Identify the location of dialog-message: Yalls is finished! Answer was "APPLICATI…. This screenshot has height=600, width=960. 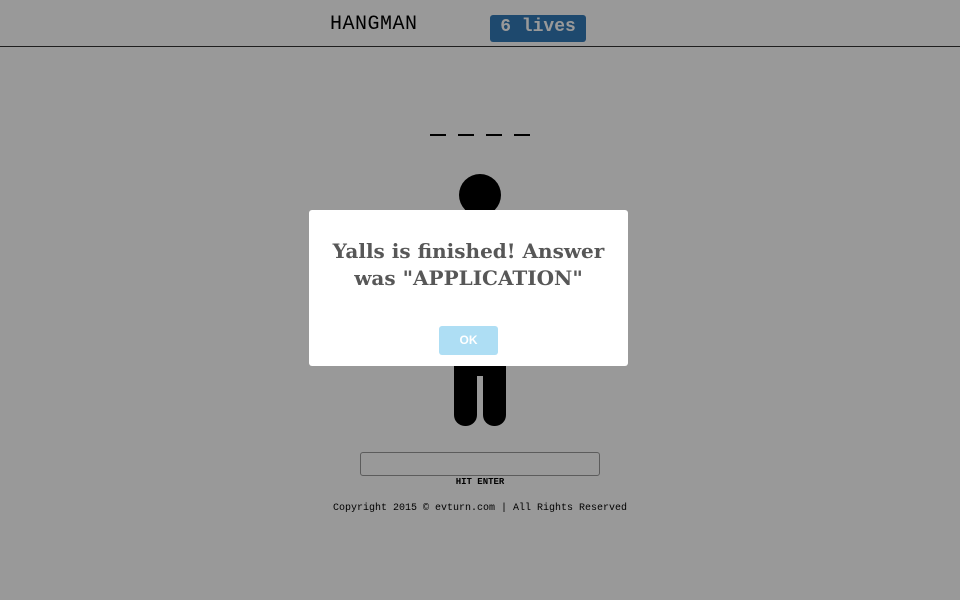
(468, 264).